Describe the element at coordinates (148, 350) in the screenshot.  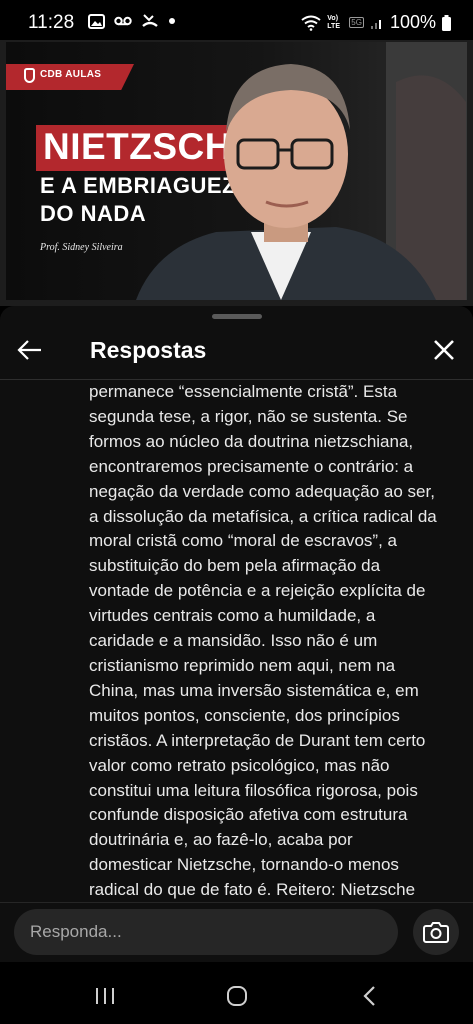
I see `sheet-title: Respostas` at that location.